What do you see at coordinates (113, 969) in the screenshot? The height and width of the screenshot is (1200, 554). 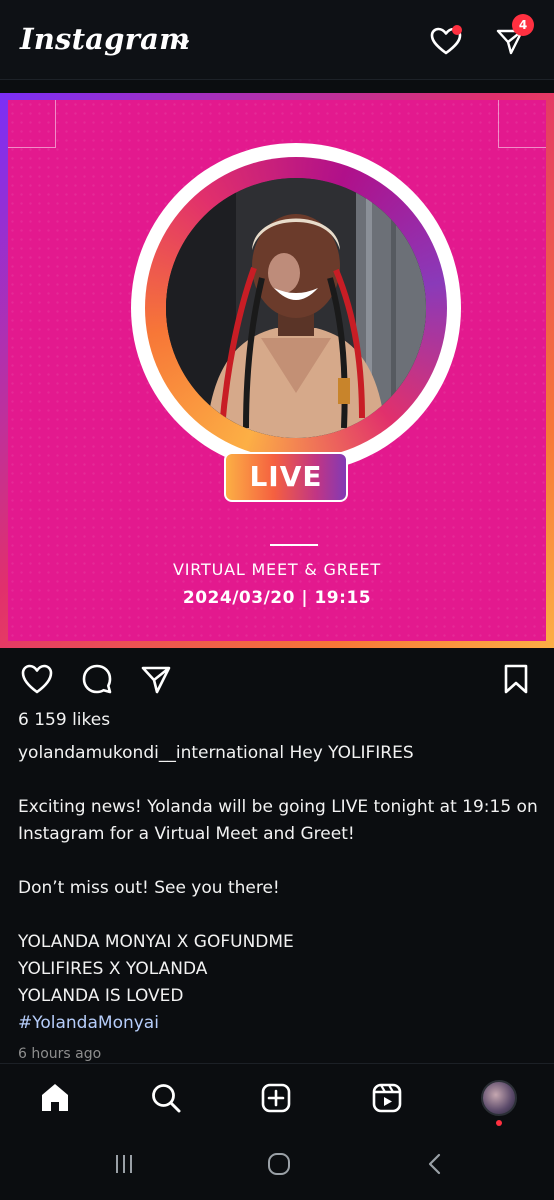 I see `caption-line: YOLIFIRES X YOLANDA` at bounding box center [113, 969].